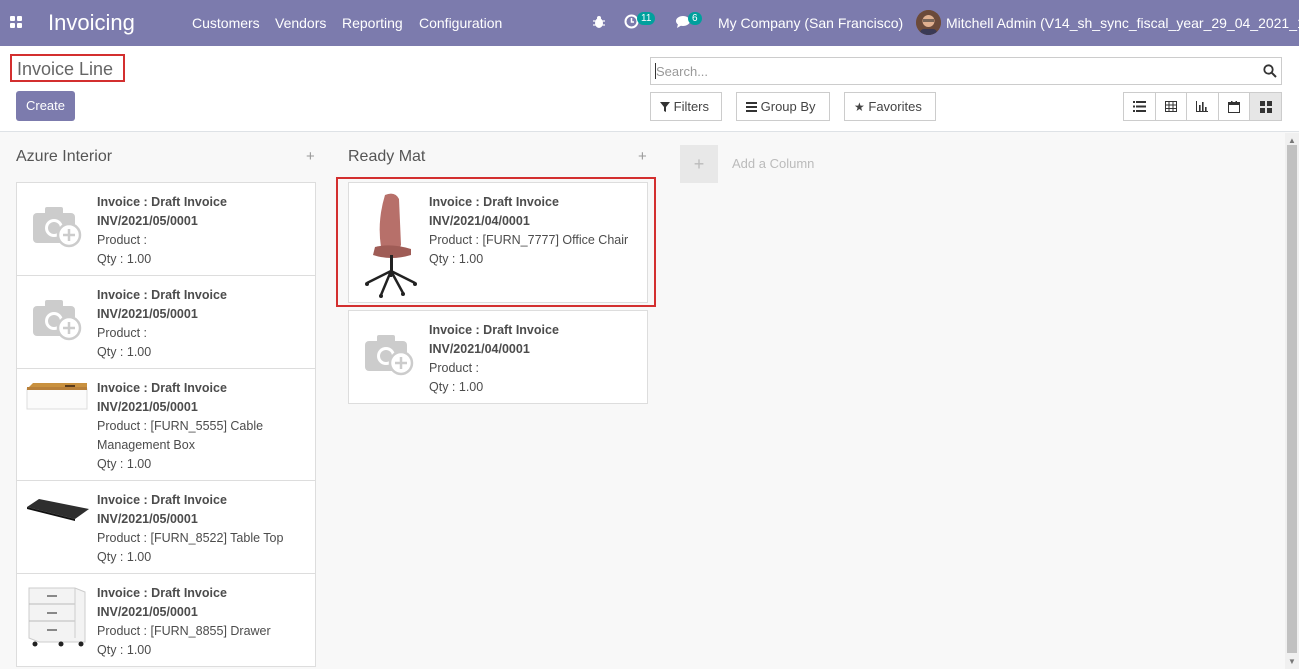 The width and height of the screenshot is (1299, 669). I want to click on card-product: Product : [FURN_8522] Table Top, so click(190, 538).